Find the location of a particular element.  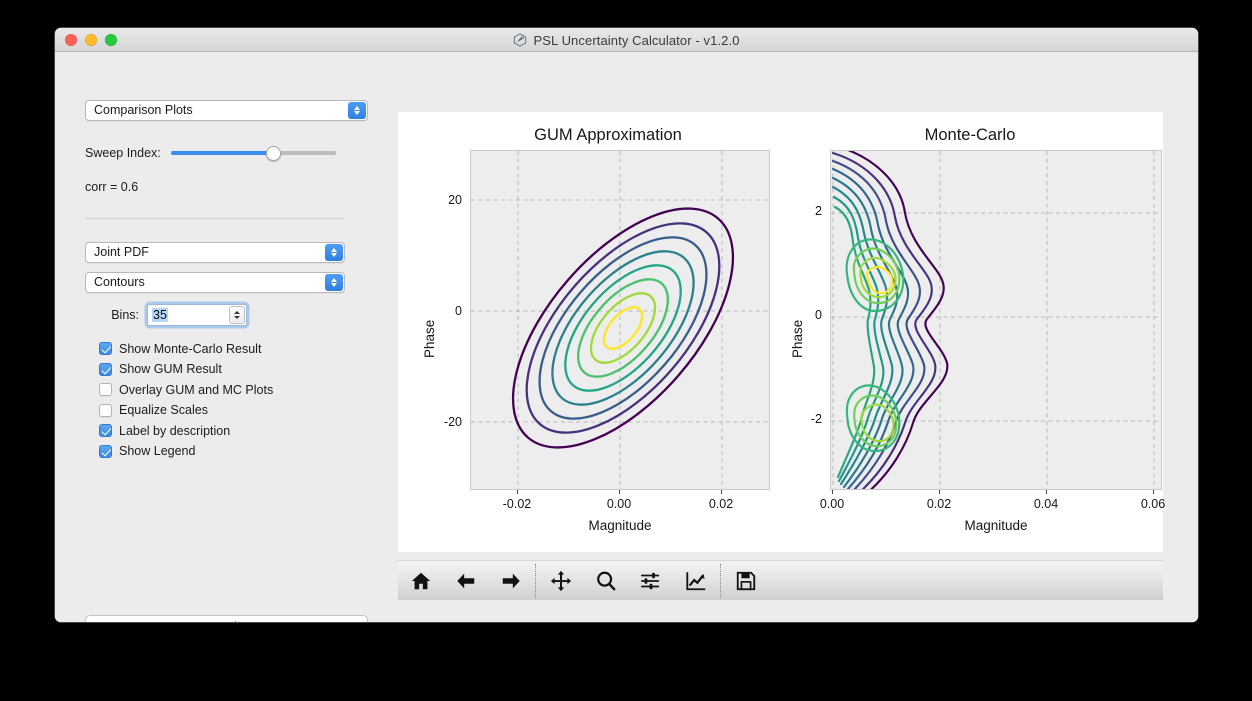

mode-select: Comparison Plots is located at coordinates (226, 110).